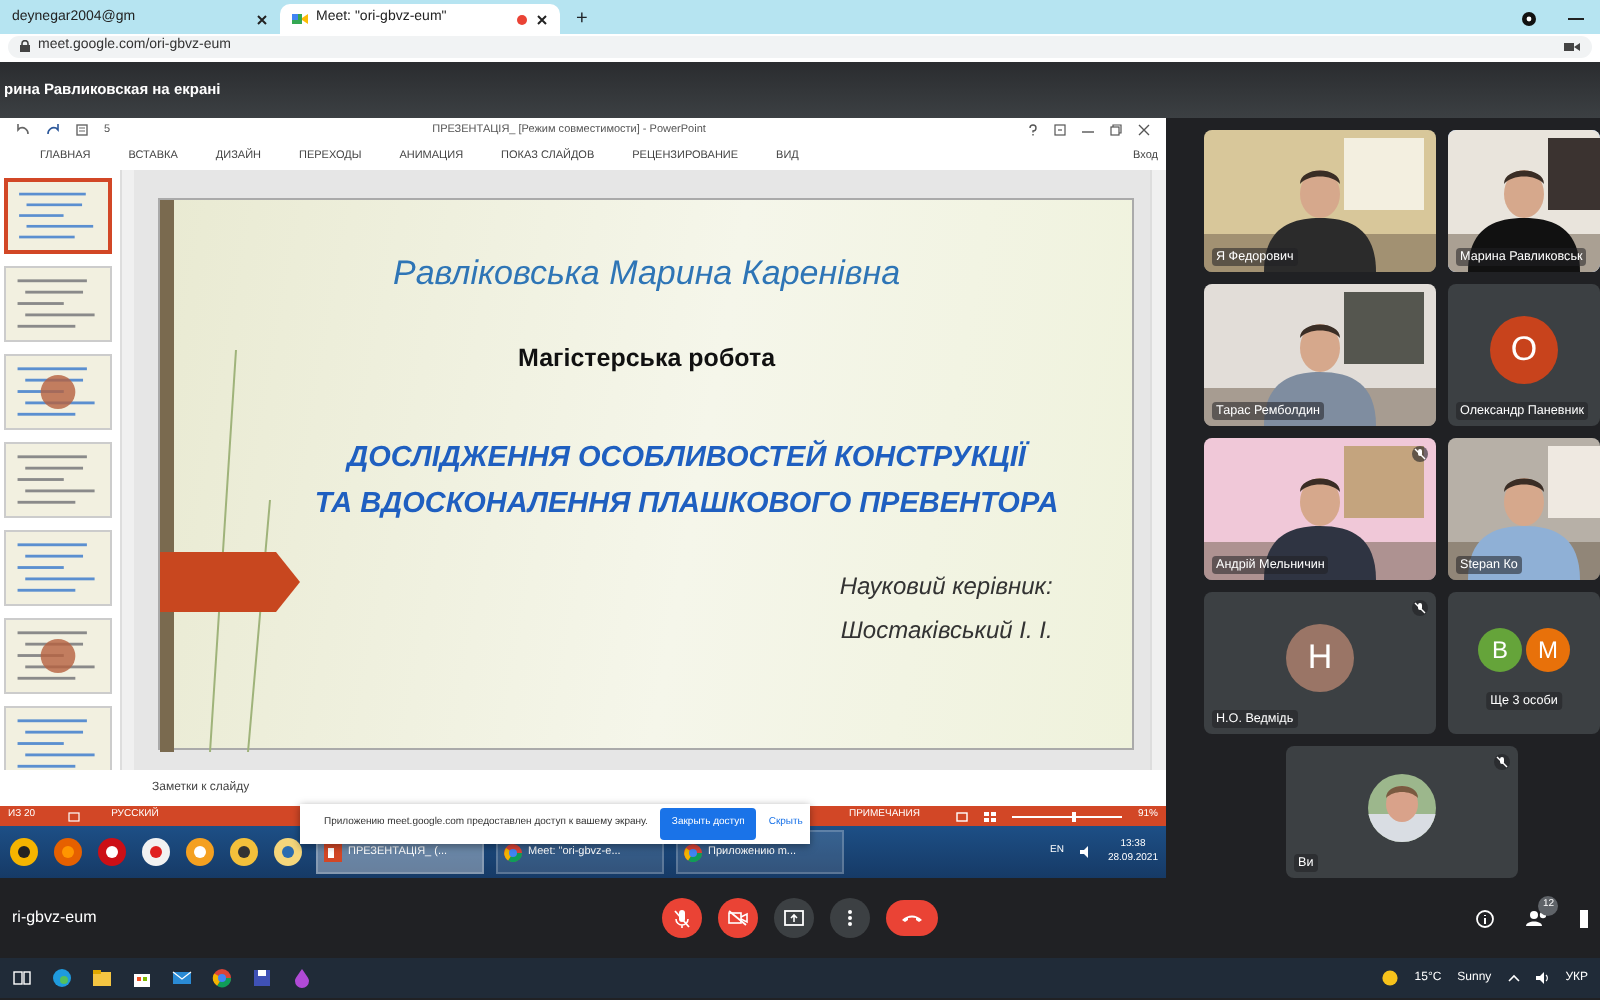 This screenshot has height=1000, width=1600. I want to click on avatar: H, so click(1320, 657).